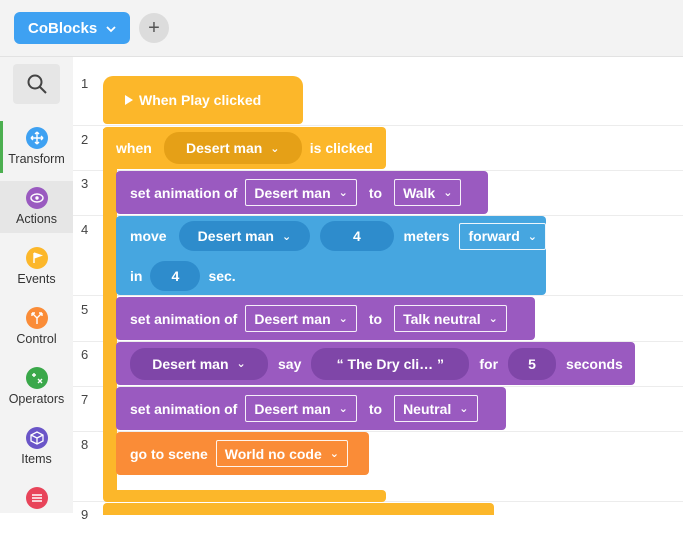  What do you see at coordinates (419, 192) in the screenshot?
I see `dropdown-value: Walk` at bounding box center [419, 192].